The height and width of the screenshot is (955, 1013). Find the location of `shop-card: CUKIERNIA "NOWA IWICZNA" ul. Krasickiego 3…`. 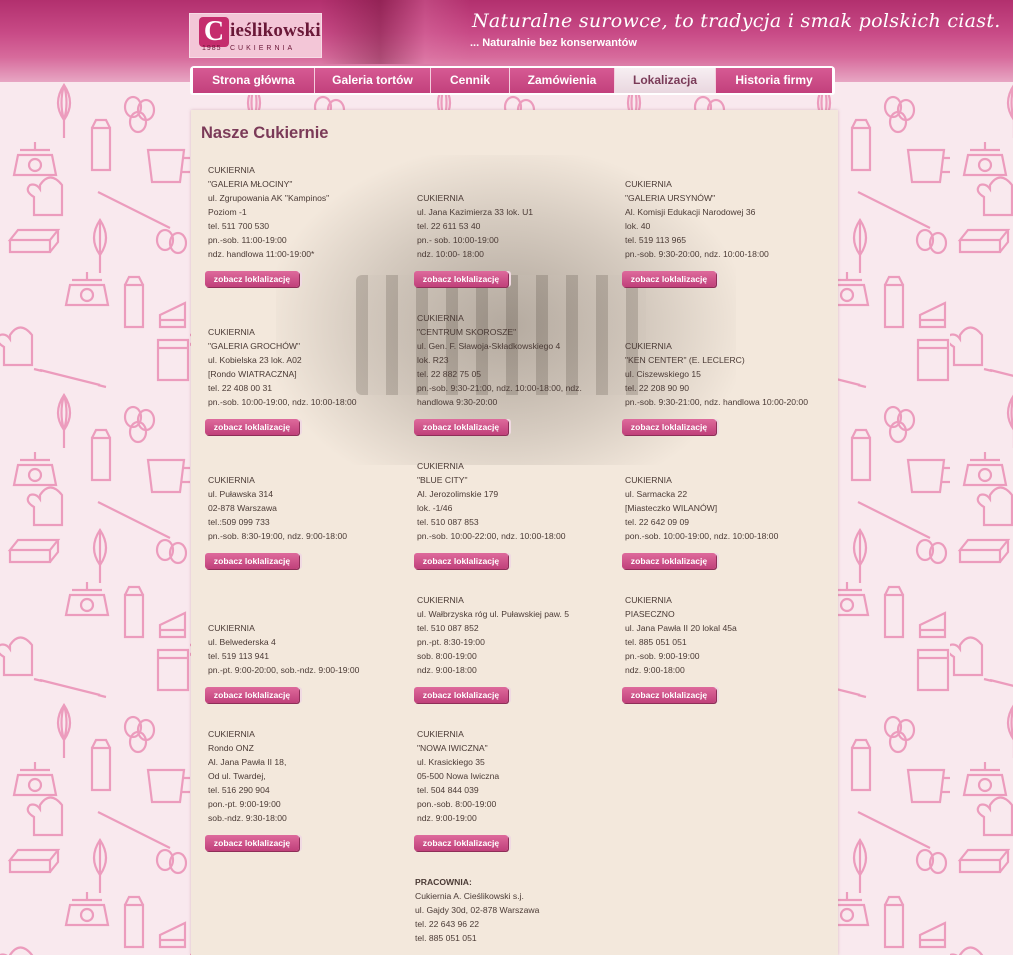

shop-card: CUKIERNIA "NOWA IWICZNA" ul. Krasickiego 3… is located at coordinates (458, 776).